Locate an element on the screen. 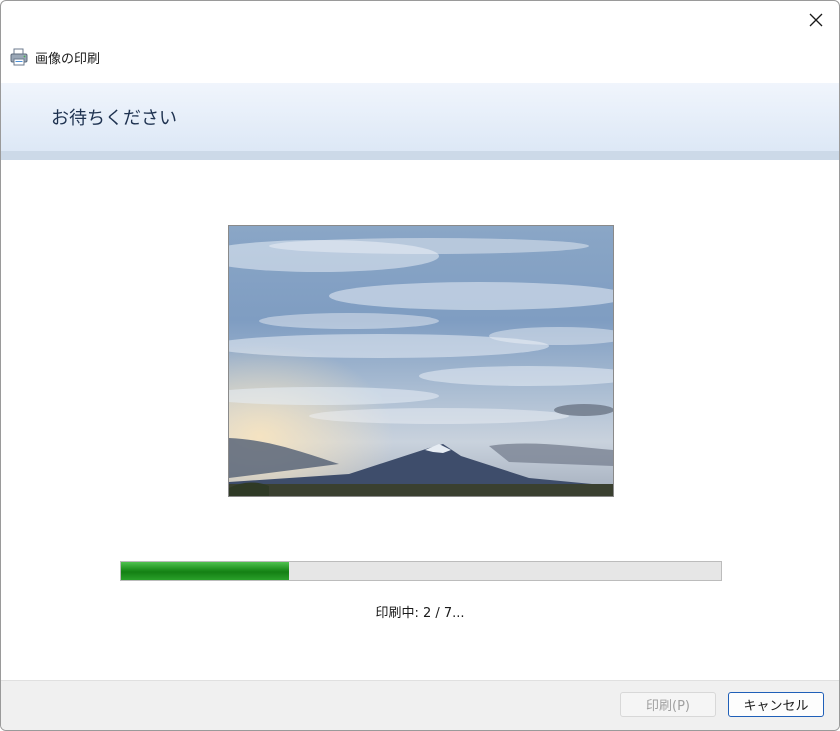 This screenshot has width=840, height=731. printer-icon is located at coordinates (19, 57).